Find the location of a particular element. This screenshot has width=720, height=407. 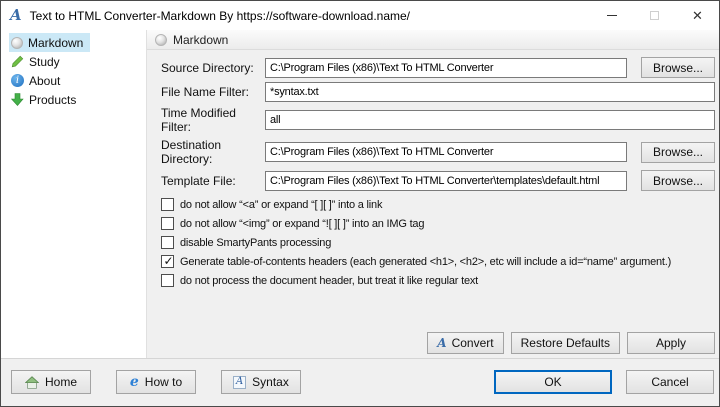

sidebar-item-label: Markdown is located at coordinates (56, 42).